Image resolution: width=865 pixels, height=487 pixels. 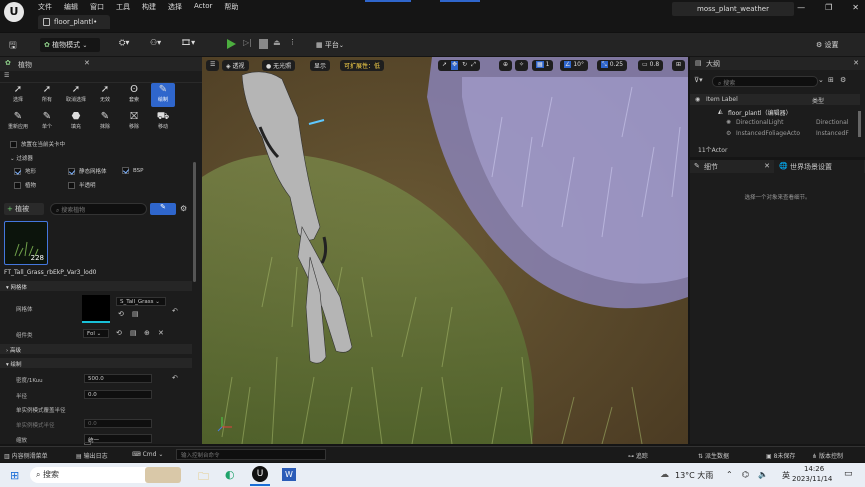 What do you see at coordinates (194, 222) in the screenshot?
I see `panel-scrollbar` at bounding box center [194, 222].